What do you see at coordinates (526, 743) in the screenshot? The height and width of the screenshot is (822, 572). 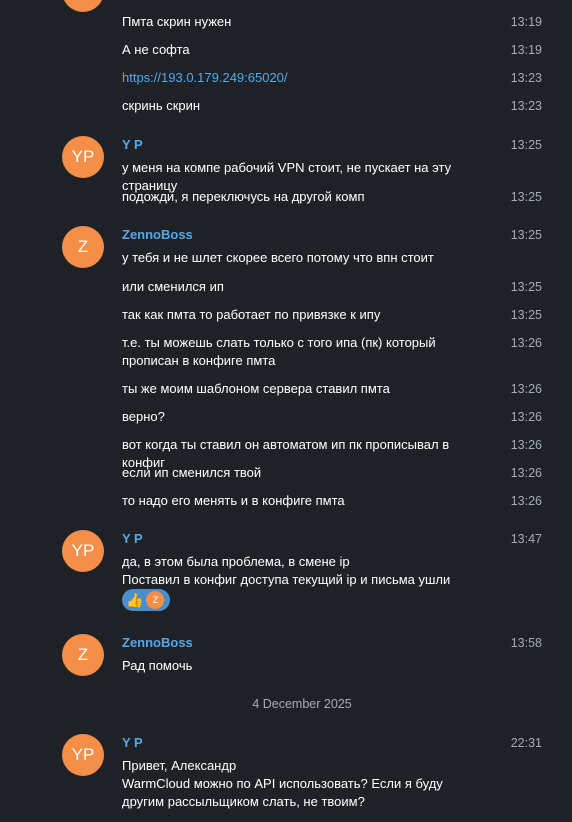 I see `message-time: 22:31` at bounding box center [526, 743].